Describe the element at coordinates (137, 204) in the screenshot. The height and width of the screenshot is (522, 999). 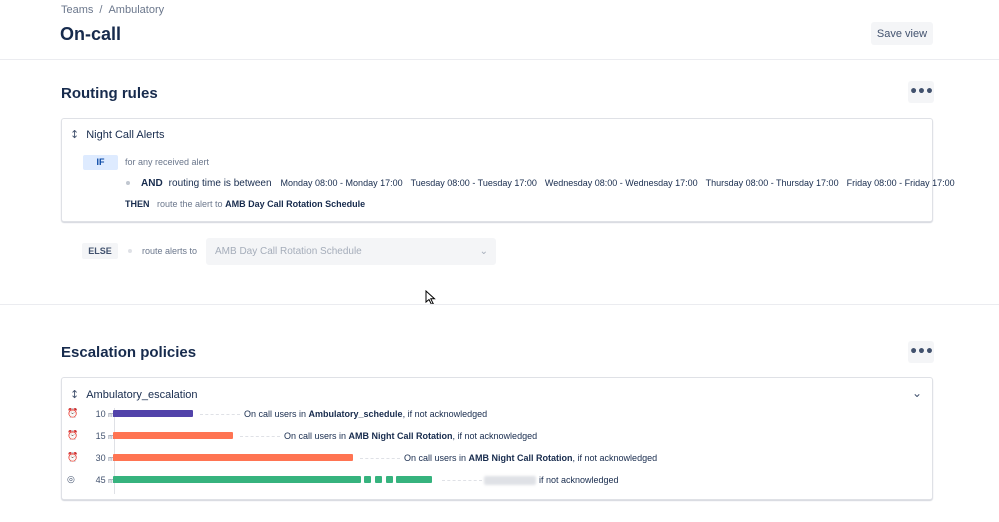
I see `then-label: THEN` at that location.